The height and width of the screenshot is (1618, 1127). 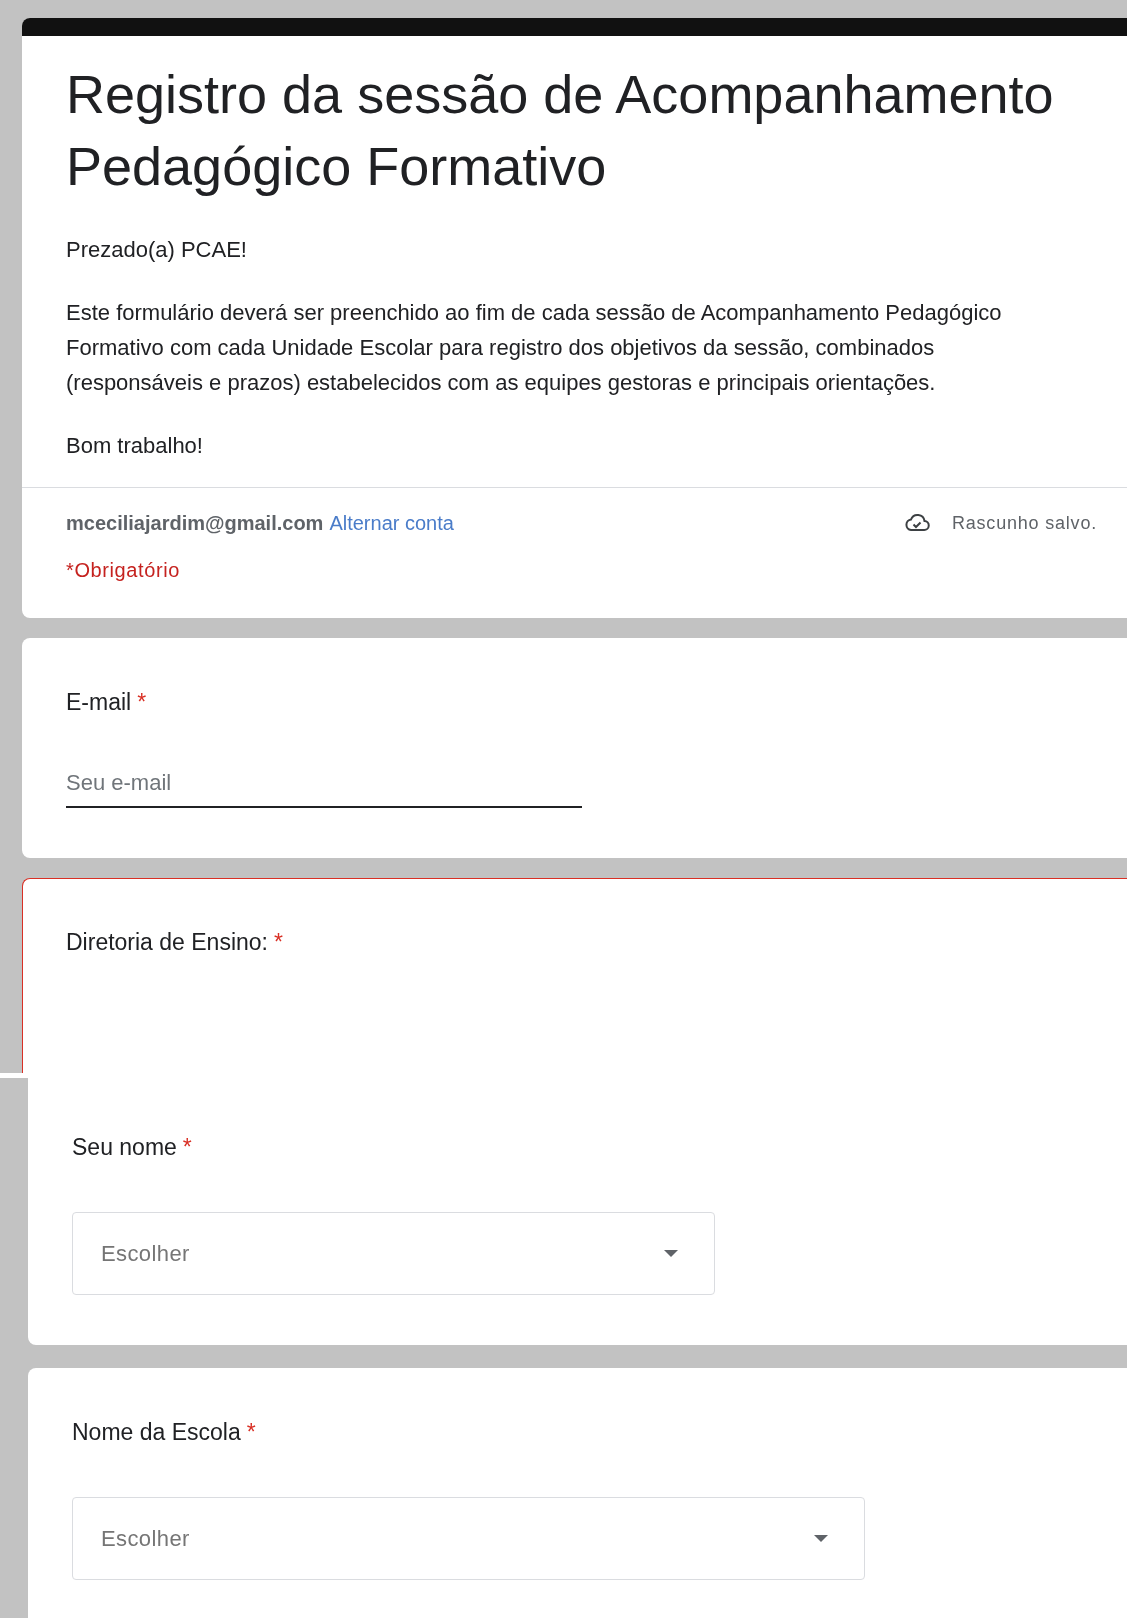 I want to click on email-field: Seu e-mail, so click(x=324, y=789).